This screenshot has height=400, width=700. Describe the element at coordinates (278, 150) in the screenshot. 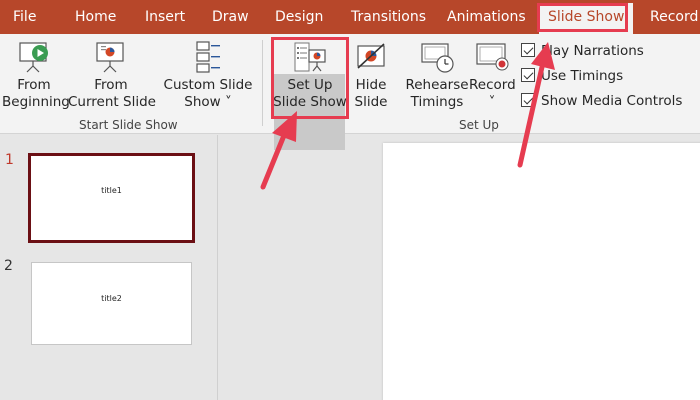

I see `arrow-to-set-up-slide-show` at that location.